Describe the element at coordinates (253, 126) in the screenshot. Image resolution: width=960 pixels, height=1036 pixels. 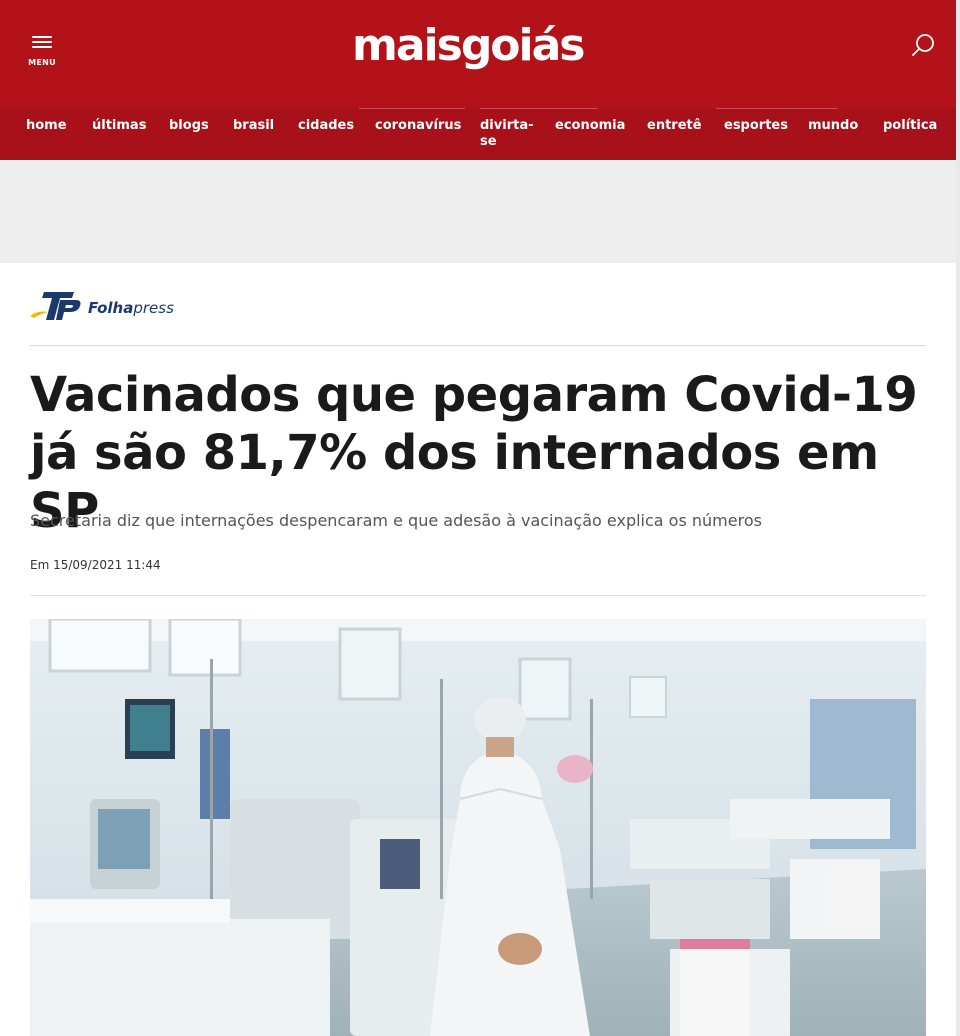
I see `nav-item-brasil: brasil` at that location.